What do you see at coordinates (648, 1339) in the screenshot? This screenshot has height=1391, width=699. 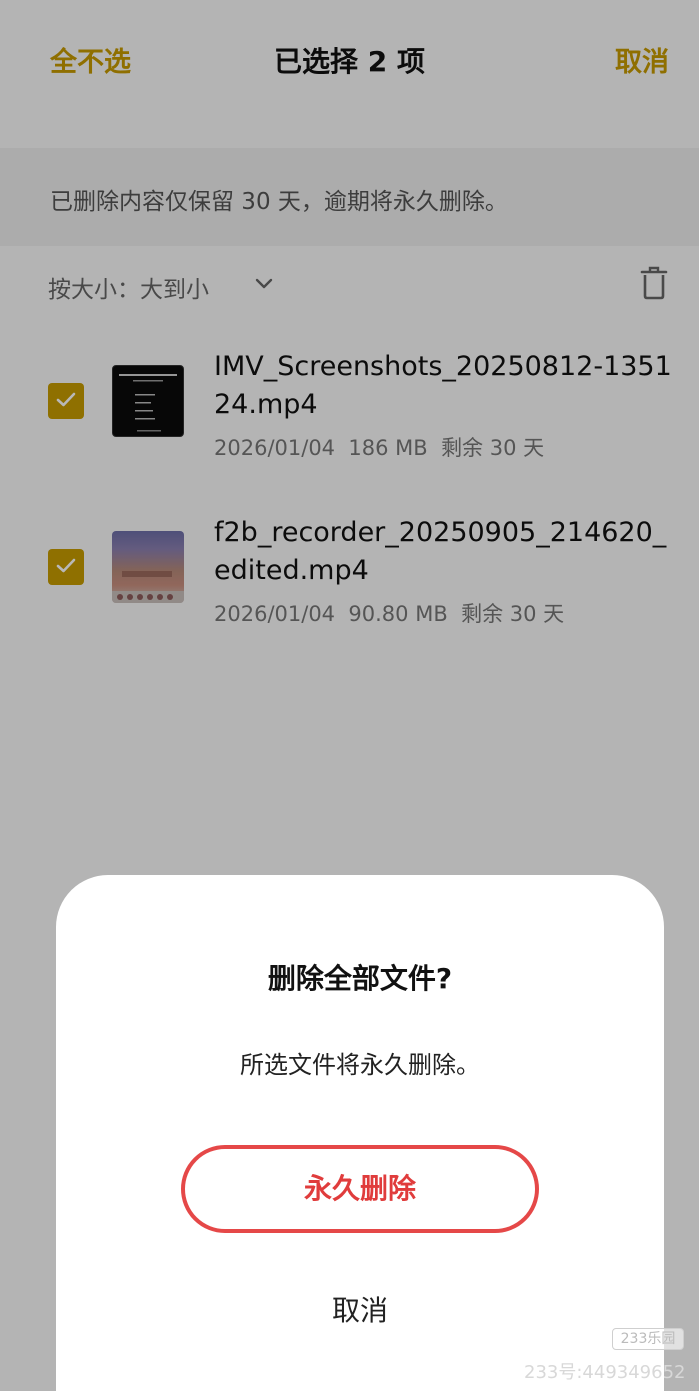 I see `watermark-logo: 233乐园` at bounding box center [648, 1339].